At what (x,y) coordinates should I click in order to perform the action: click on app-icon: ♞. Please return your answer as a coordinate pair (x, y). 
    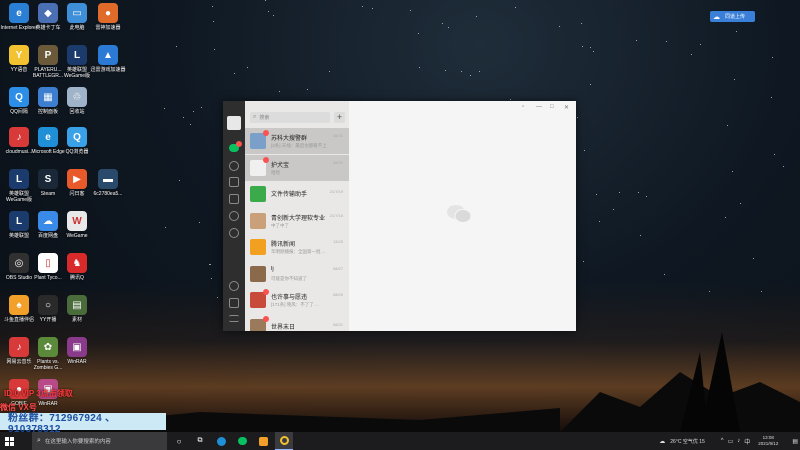
    Looking at the image, I should click on (77, 263).